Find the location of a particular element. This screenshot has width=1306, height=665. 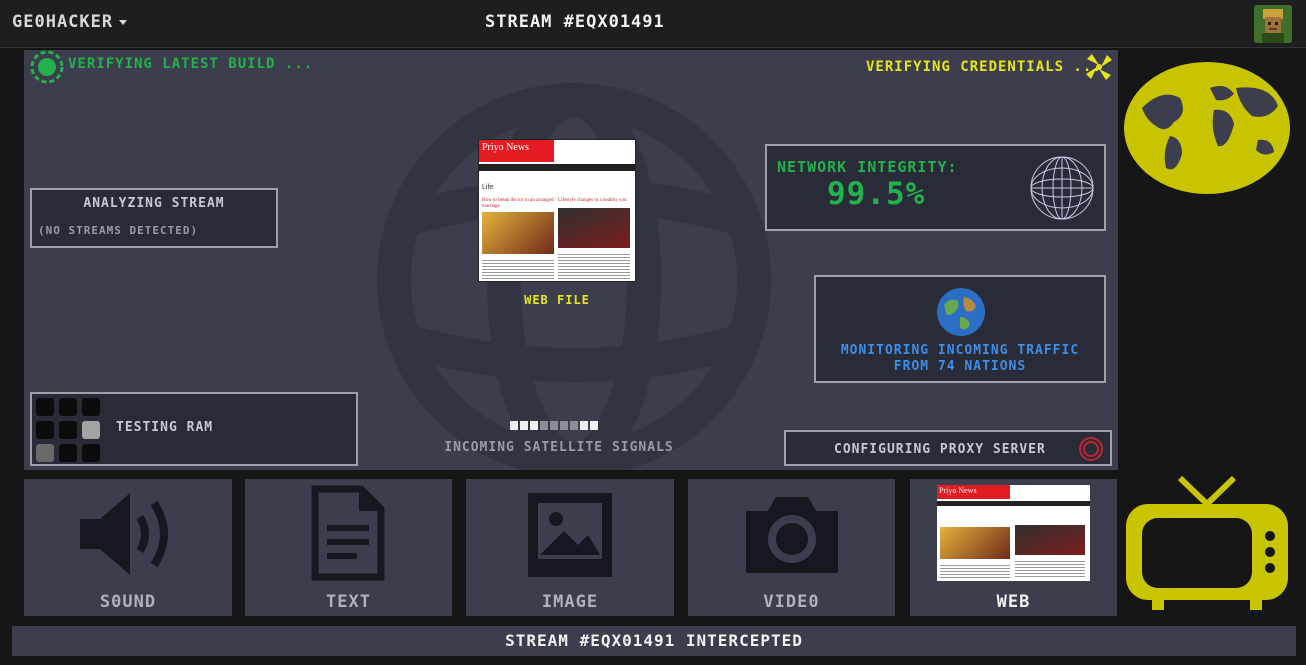

analyze-detail: (NO STREAMS DETECTED) is located at coordinates (118, 230).